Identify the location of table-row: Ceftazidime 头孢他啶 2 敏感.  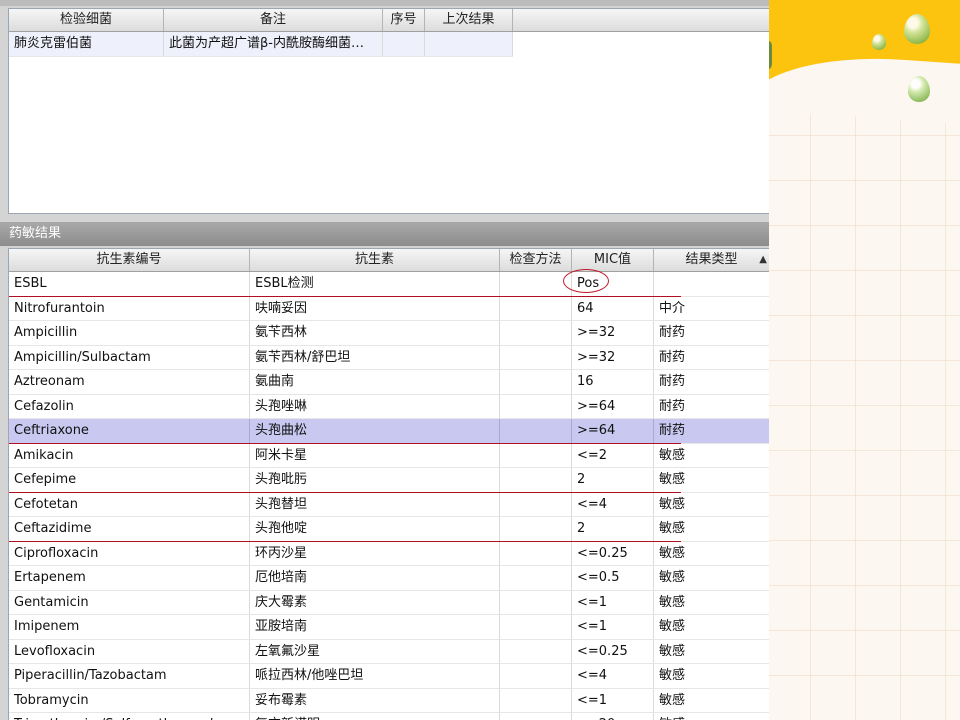
(389, 529).